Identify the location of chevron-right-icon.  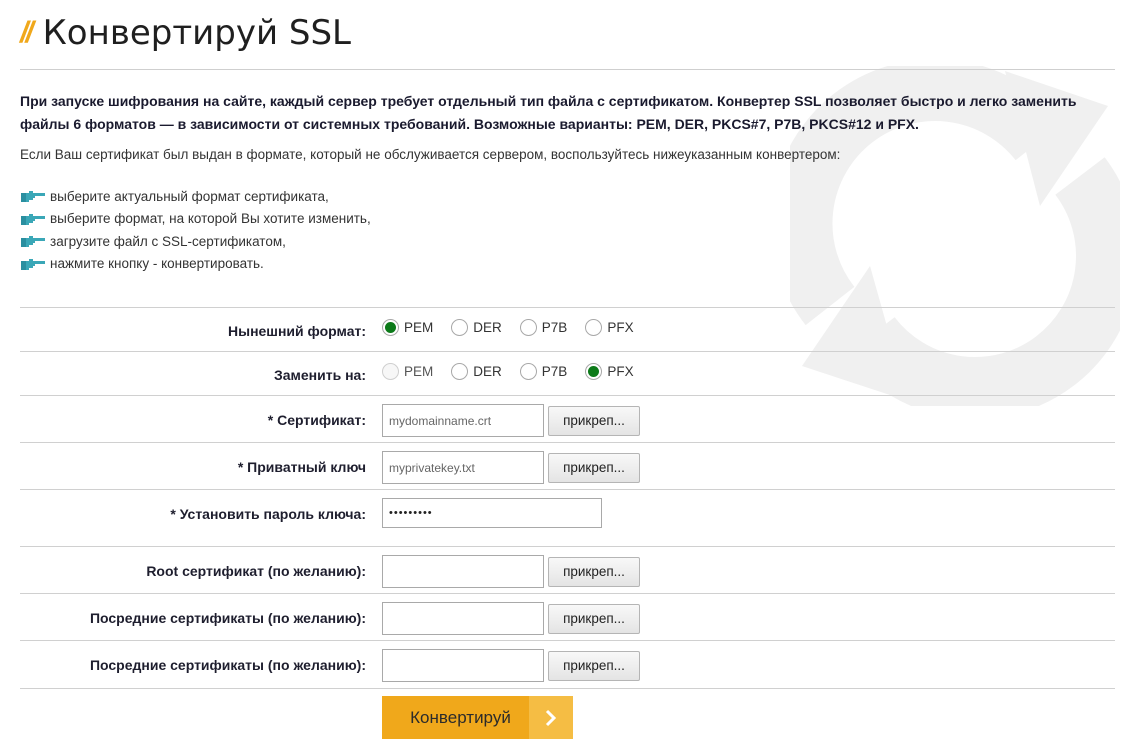
(551, 717).